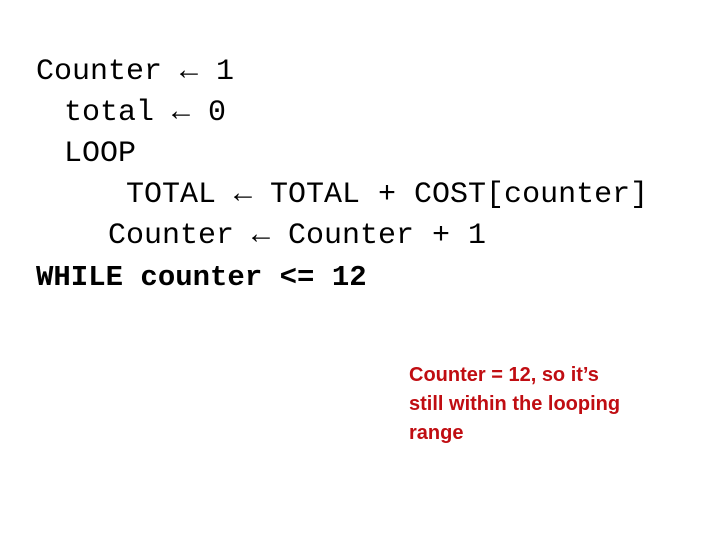 The height and width of the screenshot is (540, 720). Describe the element at coordinates (387, 195) in the screenshot. I see `code-line-total-accumulate: TOTAL ← TOTAL + COST[counter]` at that location.